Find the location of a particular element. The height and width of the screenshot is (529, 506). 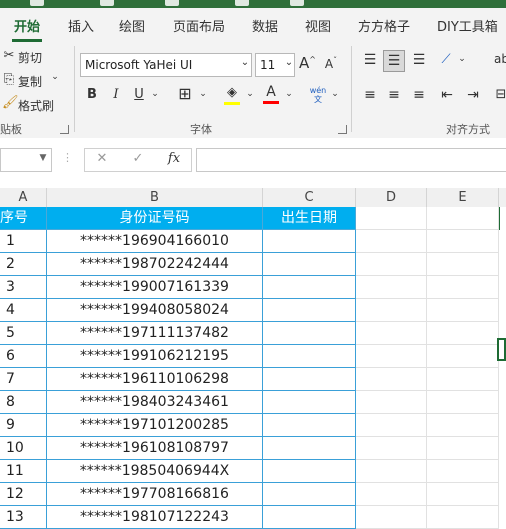

align-bottom-icon: ☰ is located at coordinates (419, 60).